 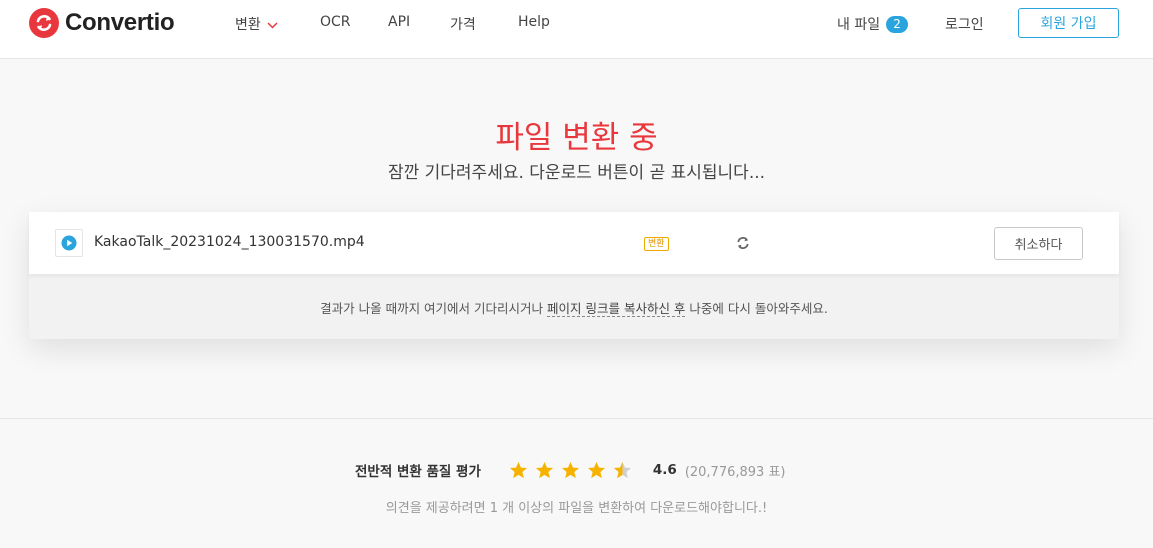 What do you see at coordinates (272, 25) in the screenshot?
I see `chevron-down-icon` at bounding box center [272, 25].